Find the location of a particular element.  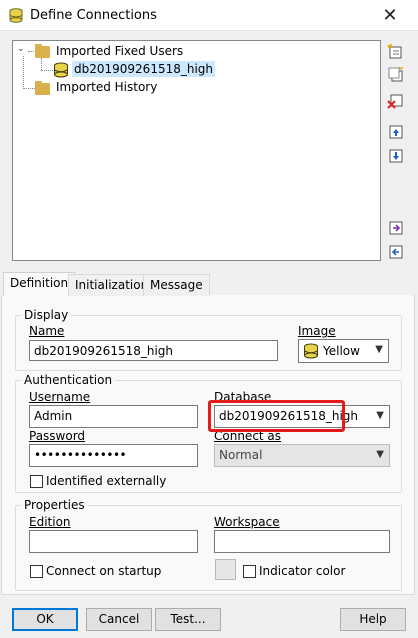

import-icon is located at coordinates (396, 228).